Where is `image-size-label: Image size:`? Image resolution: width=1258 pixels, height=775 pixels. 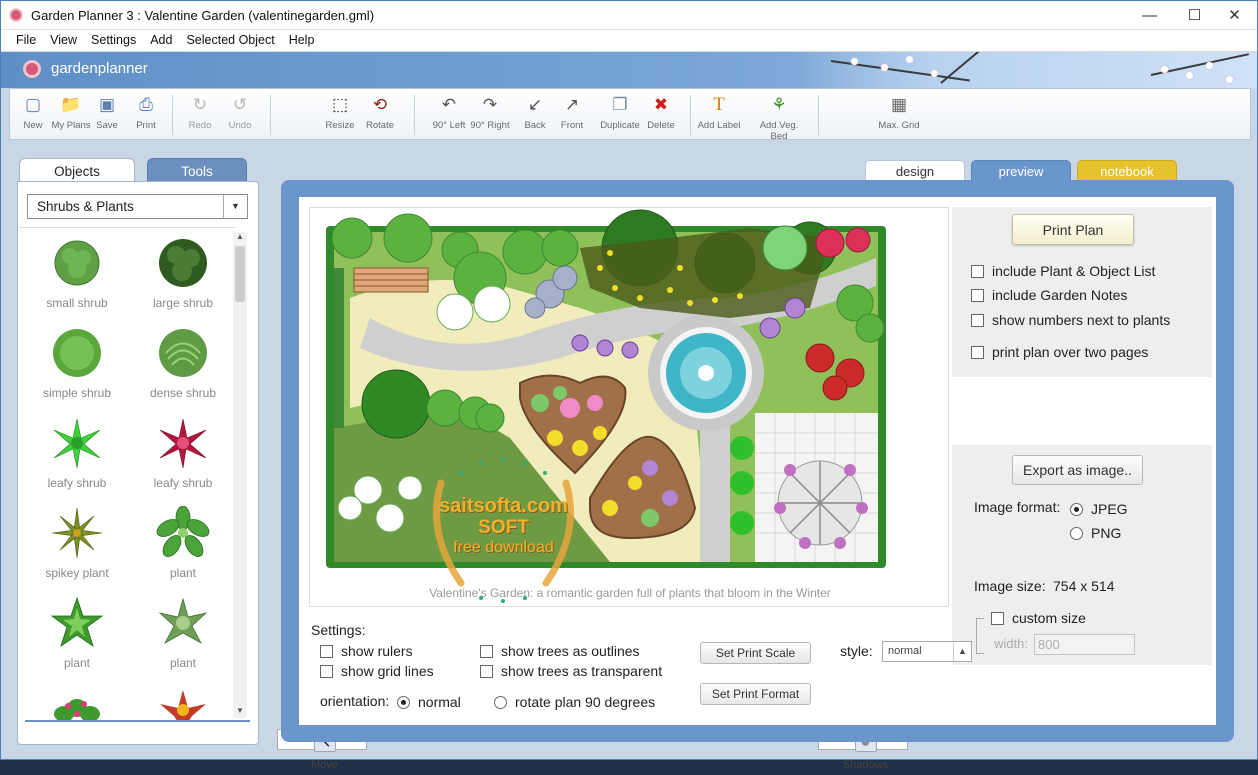 image-size-label: Image size: is located at coordinates (1010, 586).